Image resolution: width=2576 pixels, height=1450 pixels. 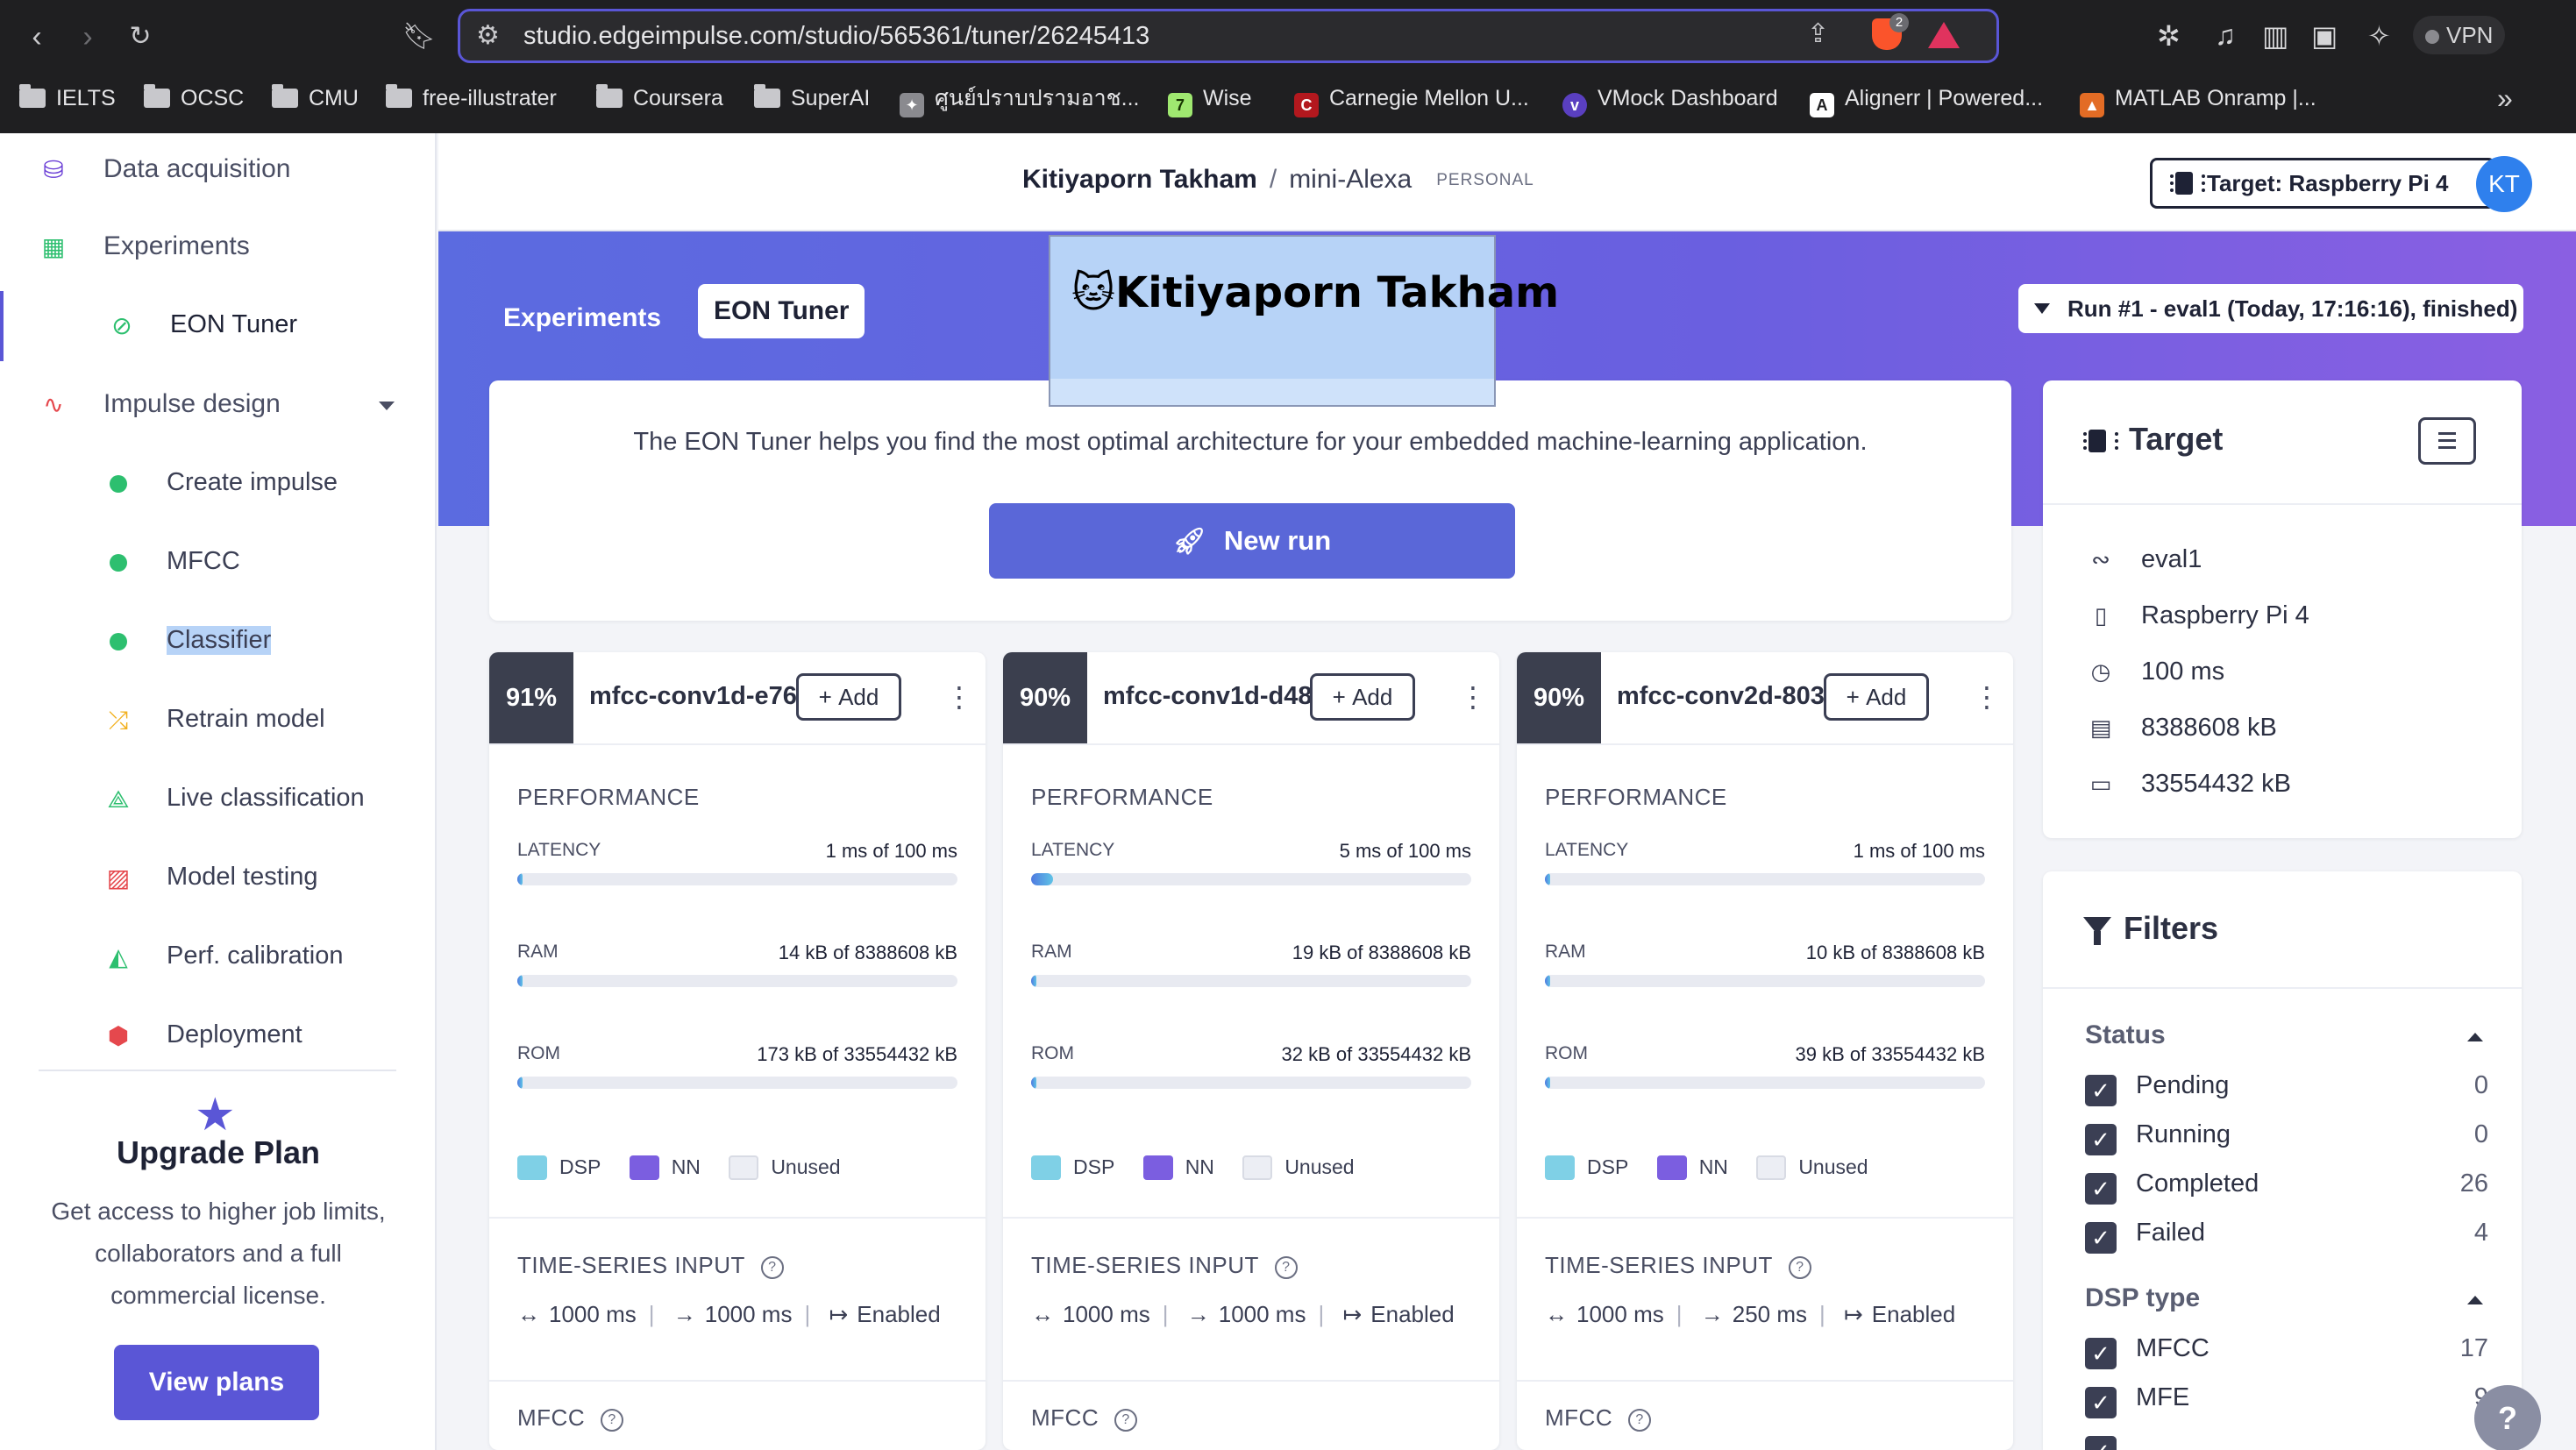 What do you see at coordinates (217, 247) in the screenshot?
I see `sidebar-item-experiments: ▦ Experiments` at bounding box center [217, 247].